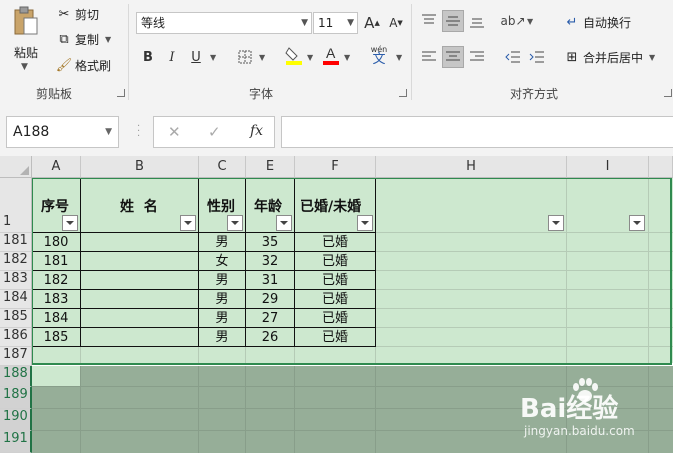  Describe the element at coordinates (77, 14) in the screenshot. I see `cut-button: ✂ 剪切` at that location.